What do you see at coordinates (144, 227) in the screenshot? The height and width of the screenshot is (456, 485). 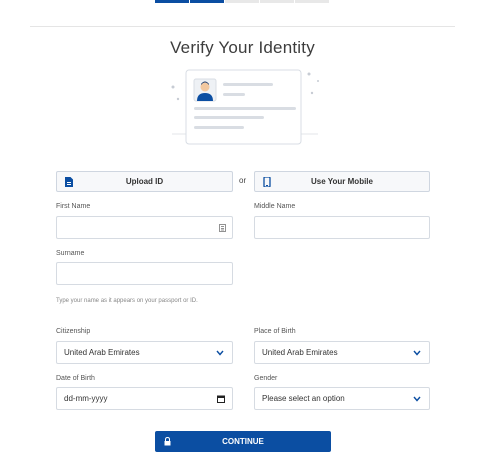 I see `first-name-field` at bounding box center [144, 227].